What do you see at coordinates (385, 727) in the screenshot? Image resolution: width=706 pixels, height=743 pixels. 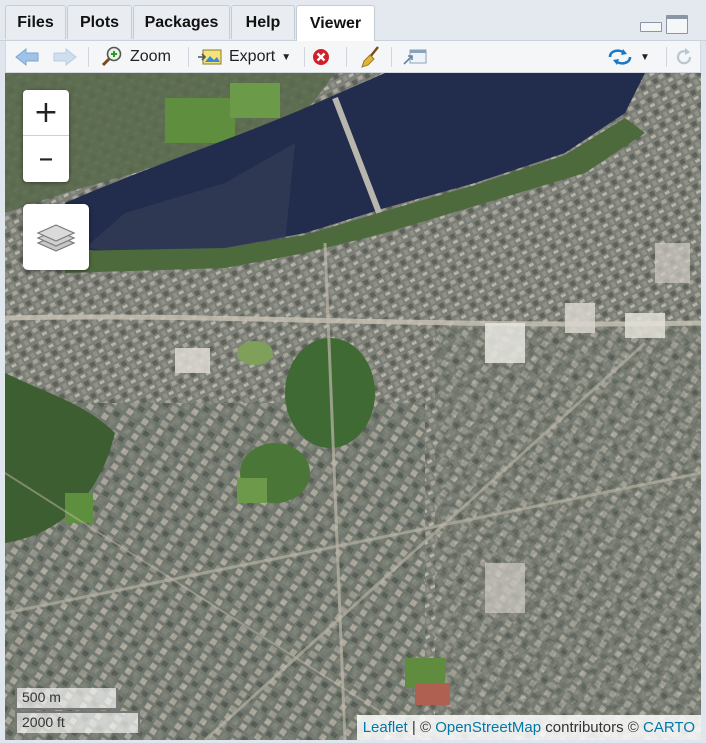 I see `leaflet-link: Leaflet` at bounding box center [385, 727].